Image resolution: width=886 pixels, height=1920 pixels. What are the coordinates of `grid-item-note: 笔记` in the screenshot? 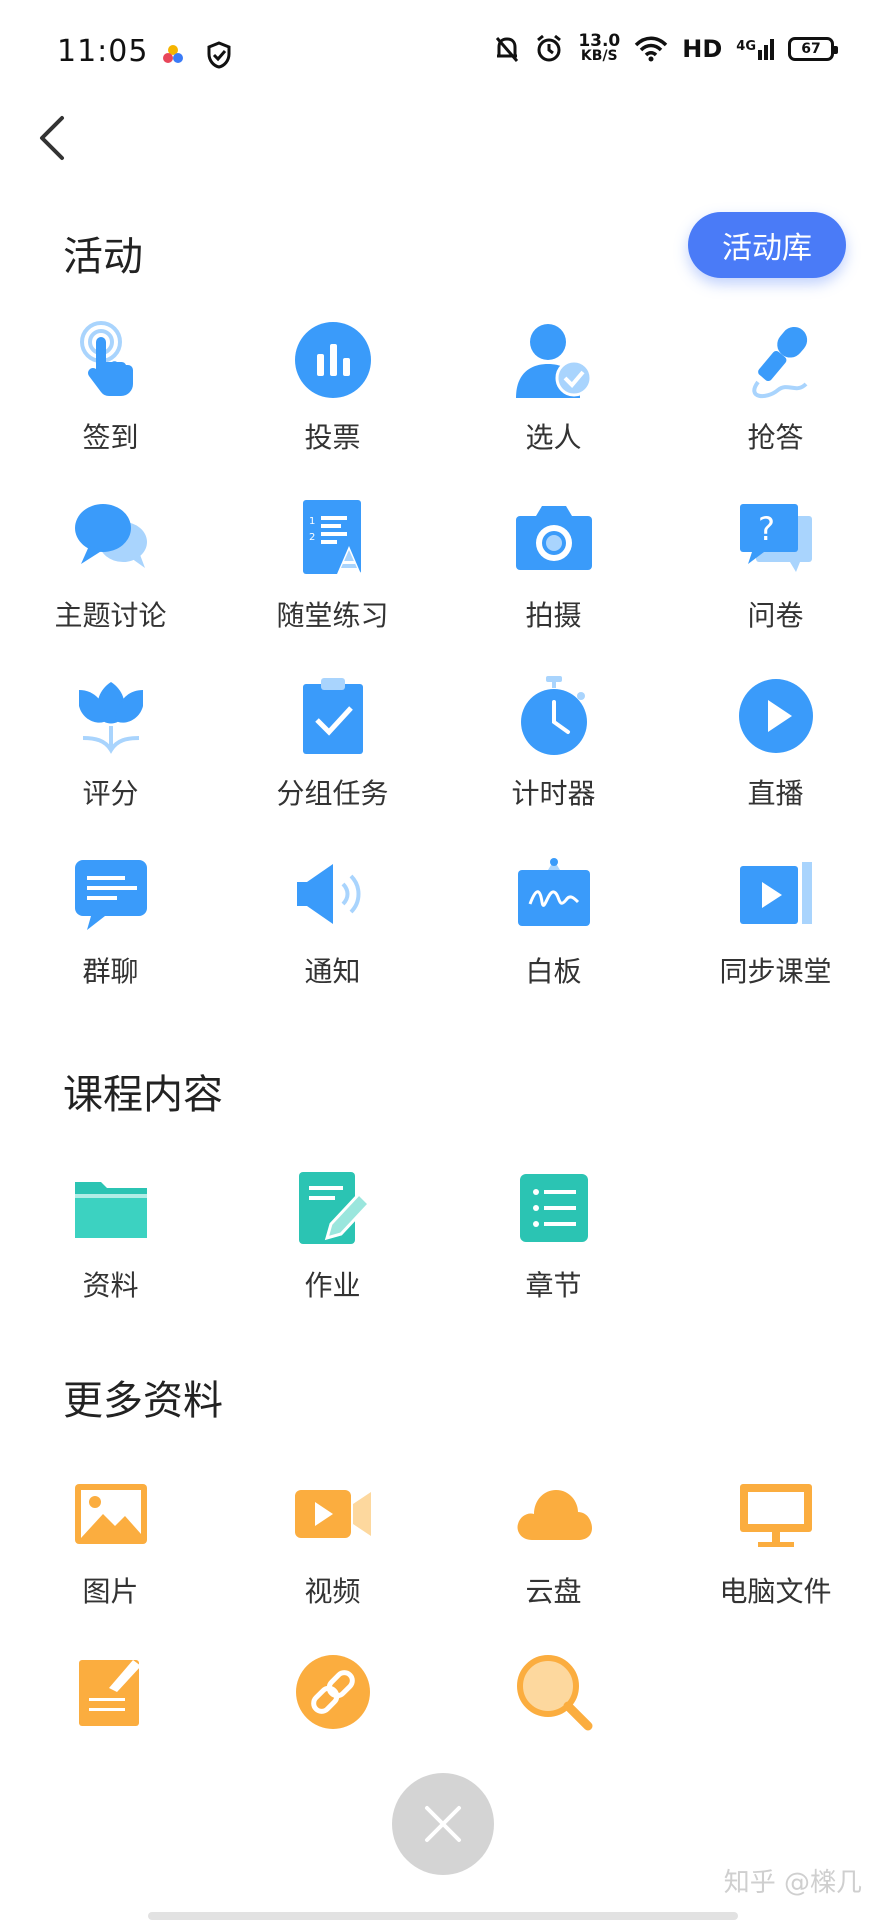 It's located at (110, 1701).